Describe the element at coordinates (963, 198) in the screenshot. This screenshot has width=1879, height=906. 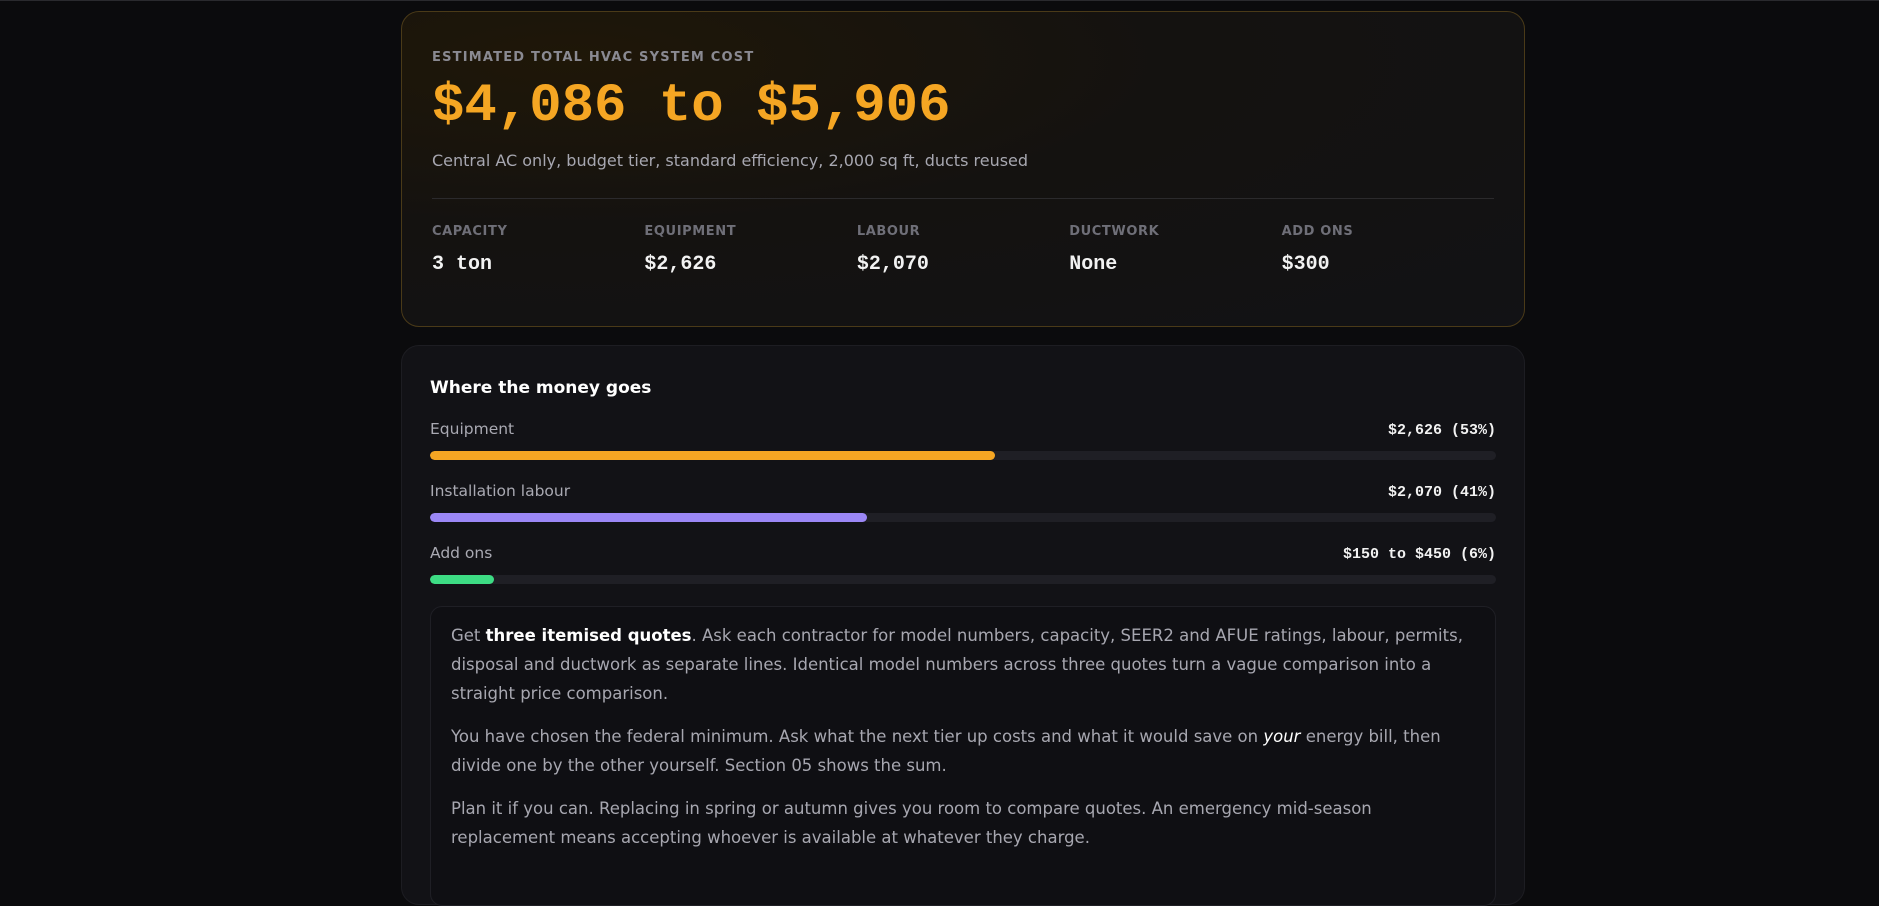
I see `divider` at that location.